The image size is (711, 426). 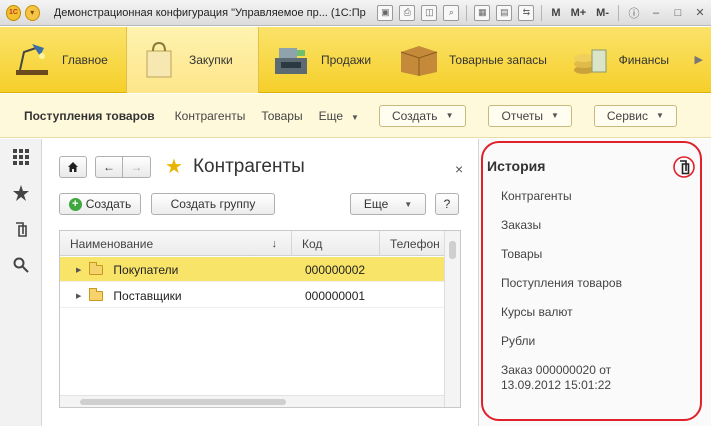 What do you see at coordinates (634, 13) in the screenshot?
I see `info-icon: ⓘ` at bounding box center [634, 13].